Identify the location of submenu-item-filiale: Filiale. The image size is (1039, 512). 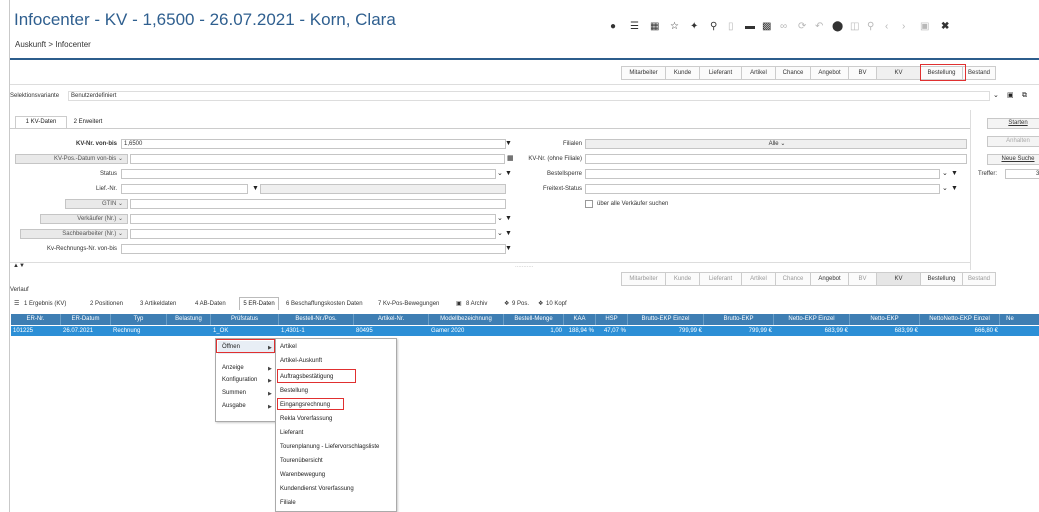
(288, 503).